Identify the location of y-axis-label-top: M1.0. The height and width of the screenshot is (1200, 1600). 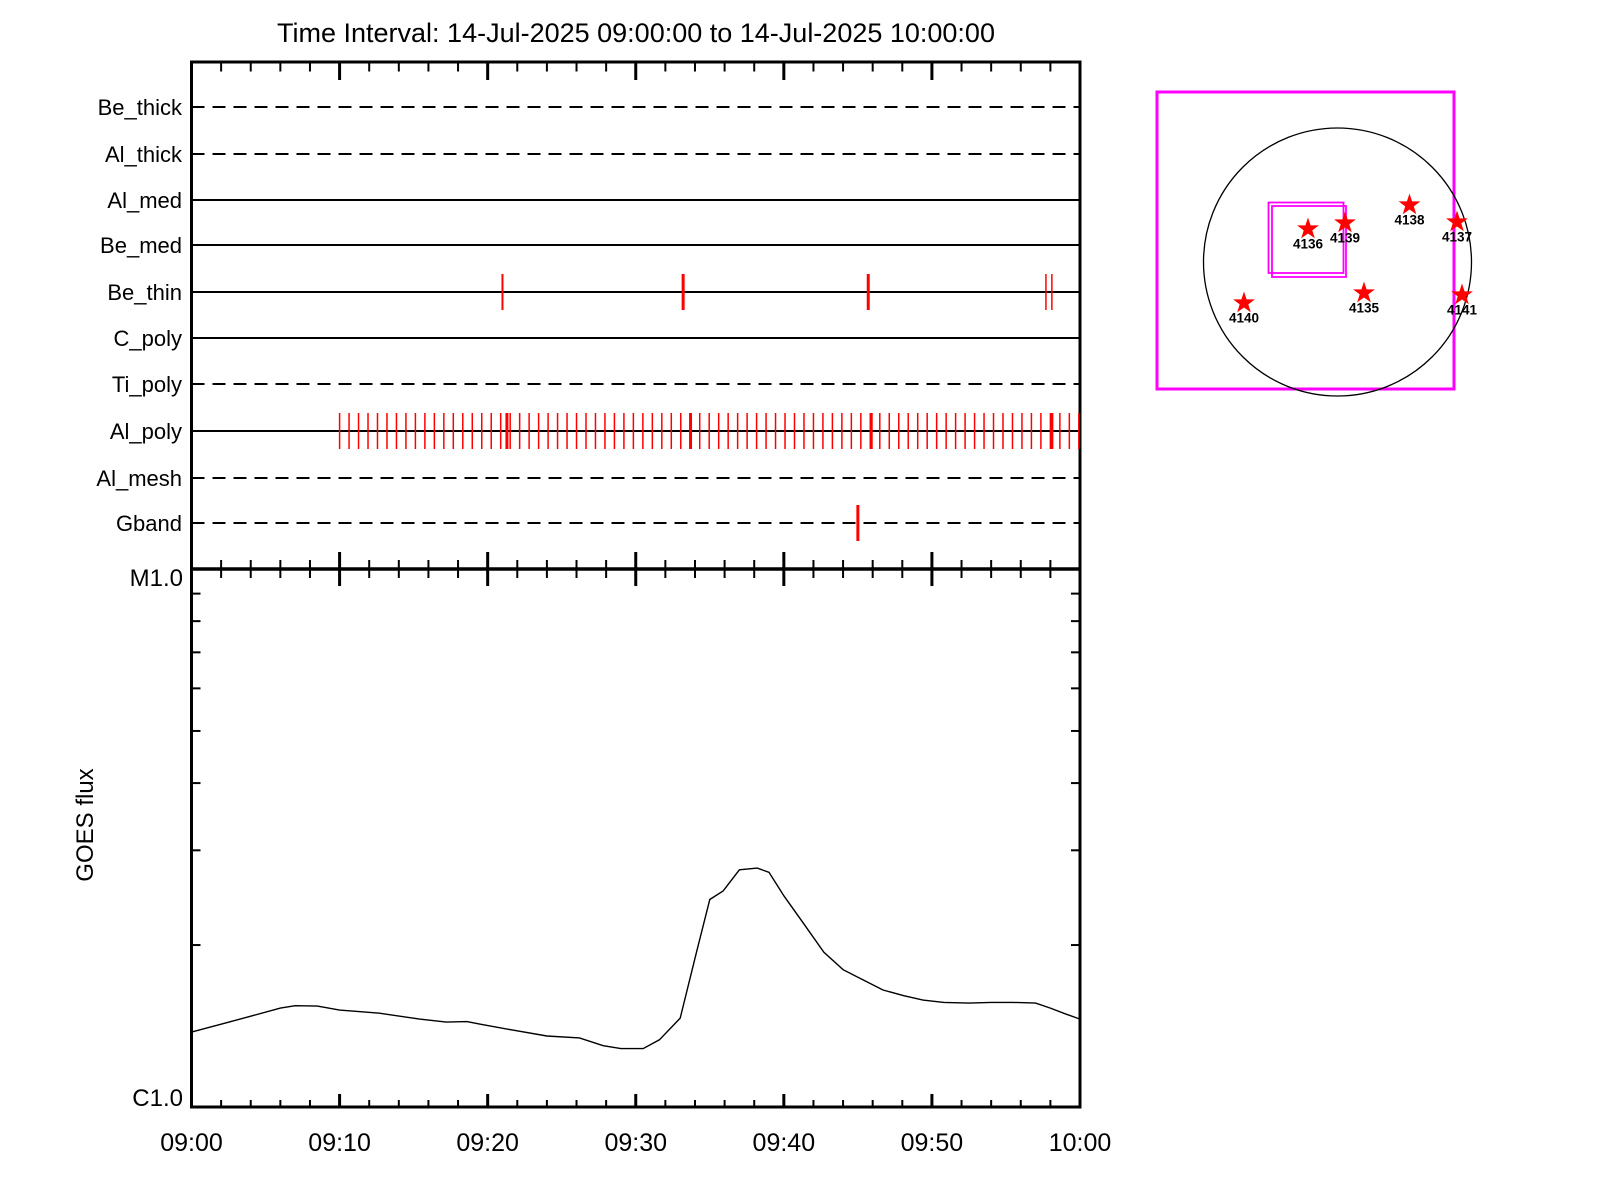
(156, 578).